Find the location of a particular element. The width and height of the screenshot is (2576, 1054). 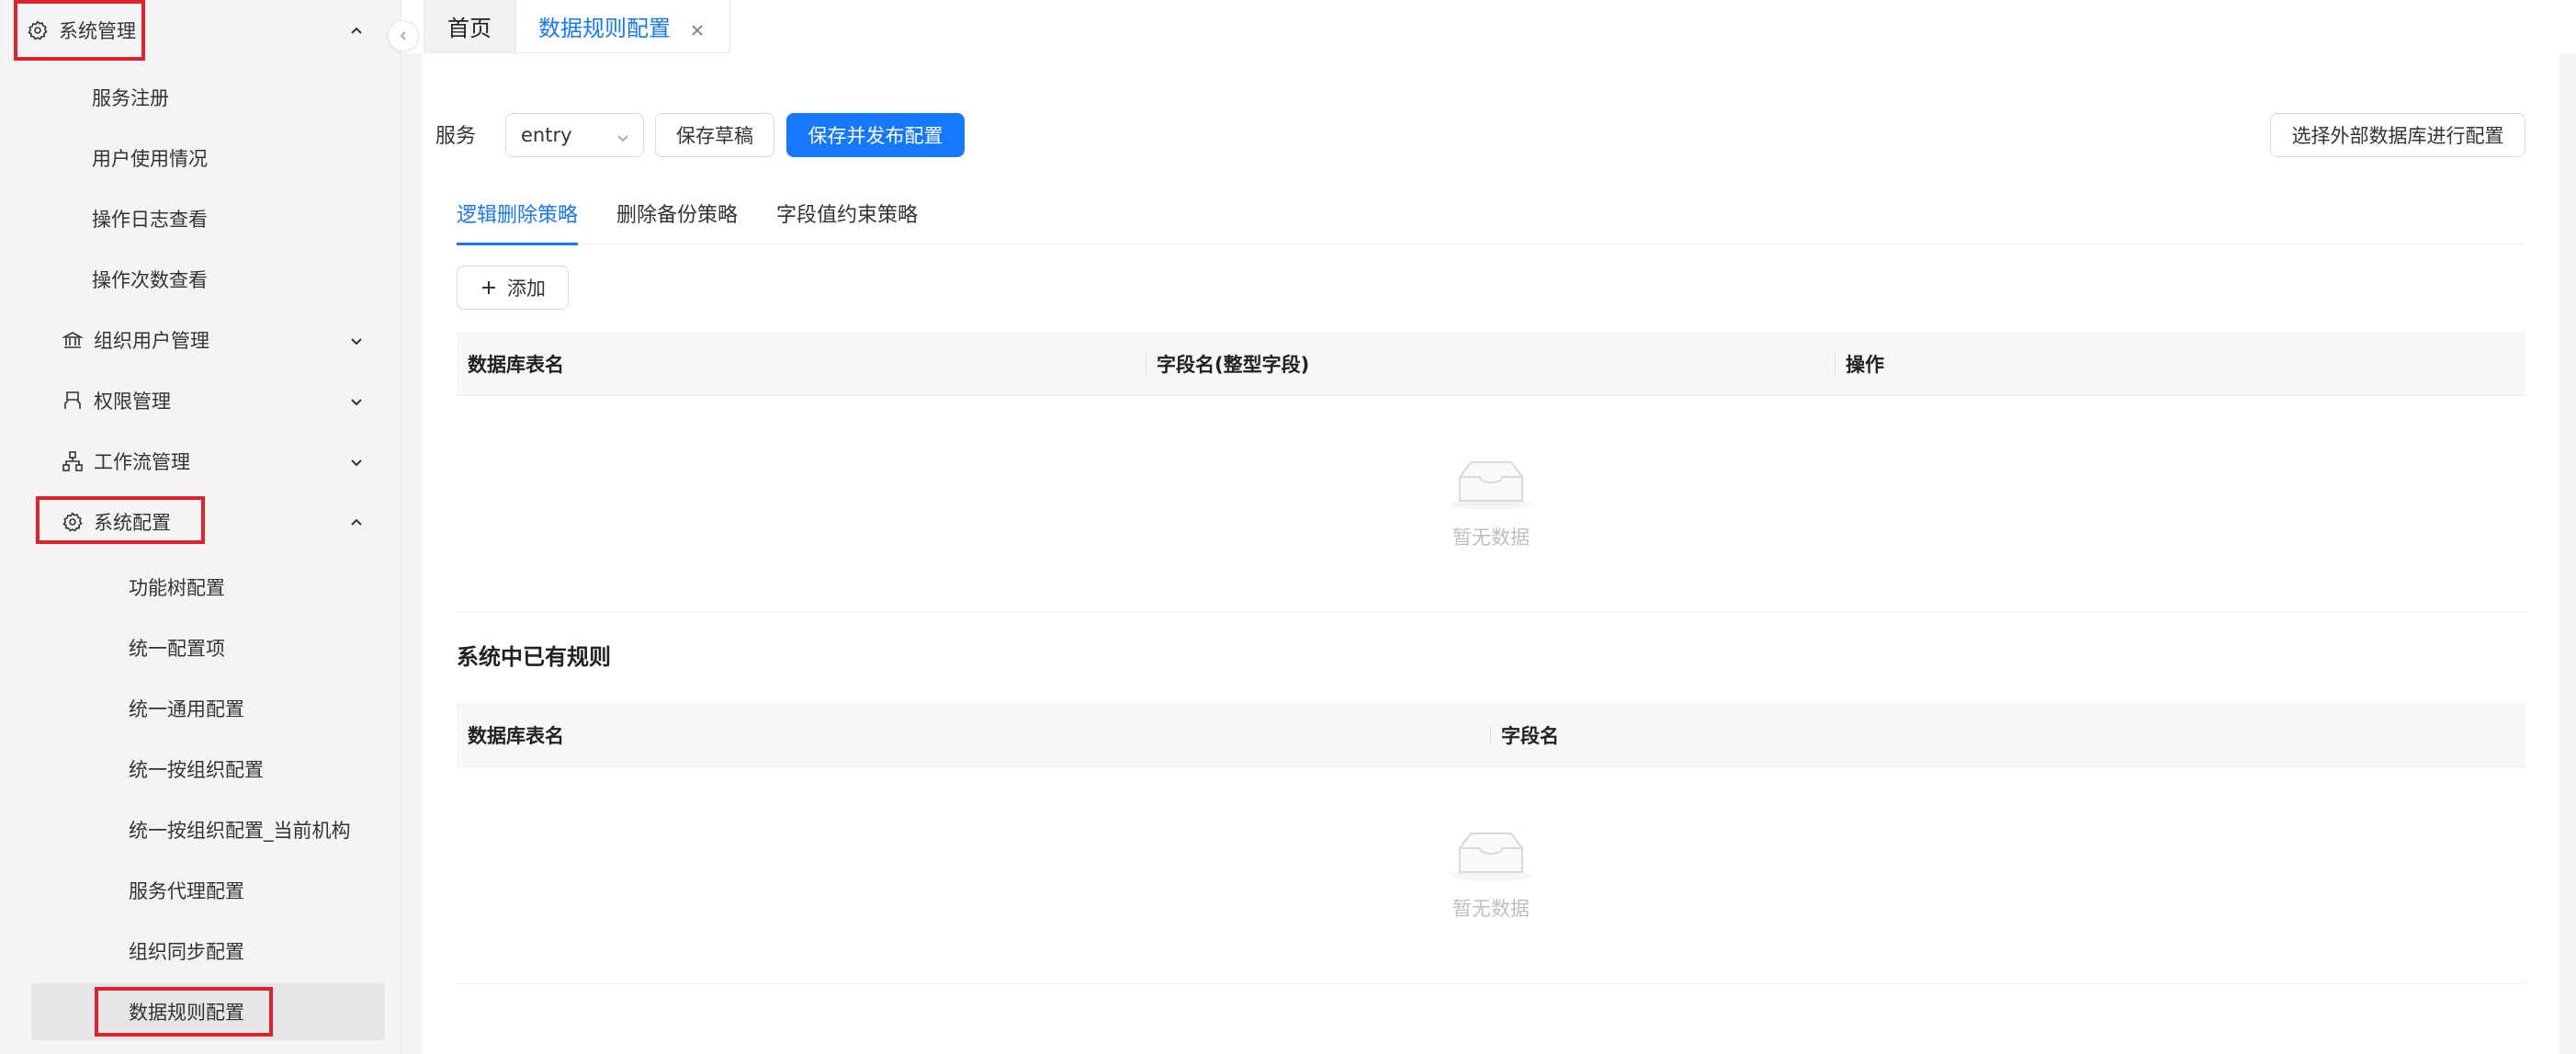

menu-item-label: 服务注册 is located at coordinates (130, 98).